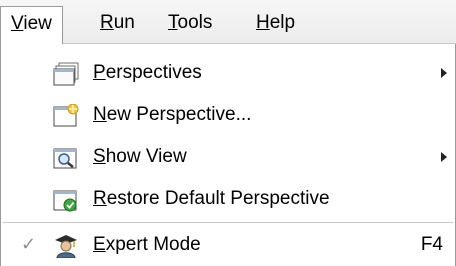  I want to click on expert-mode-icon, so click(66, 246).